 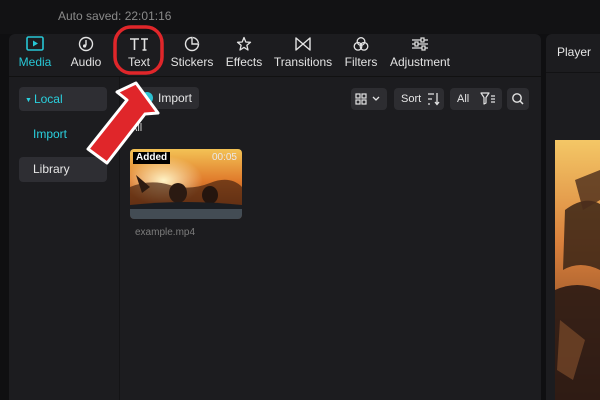 I want to click on tab-filters: Filters, so click(x=361, y=55).